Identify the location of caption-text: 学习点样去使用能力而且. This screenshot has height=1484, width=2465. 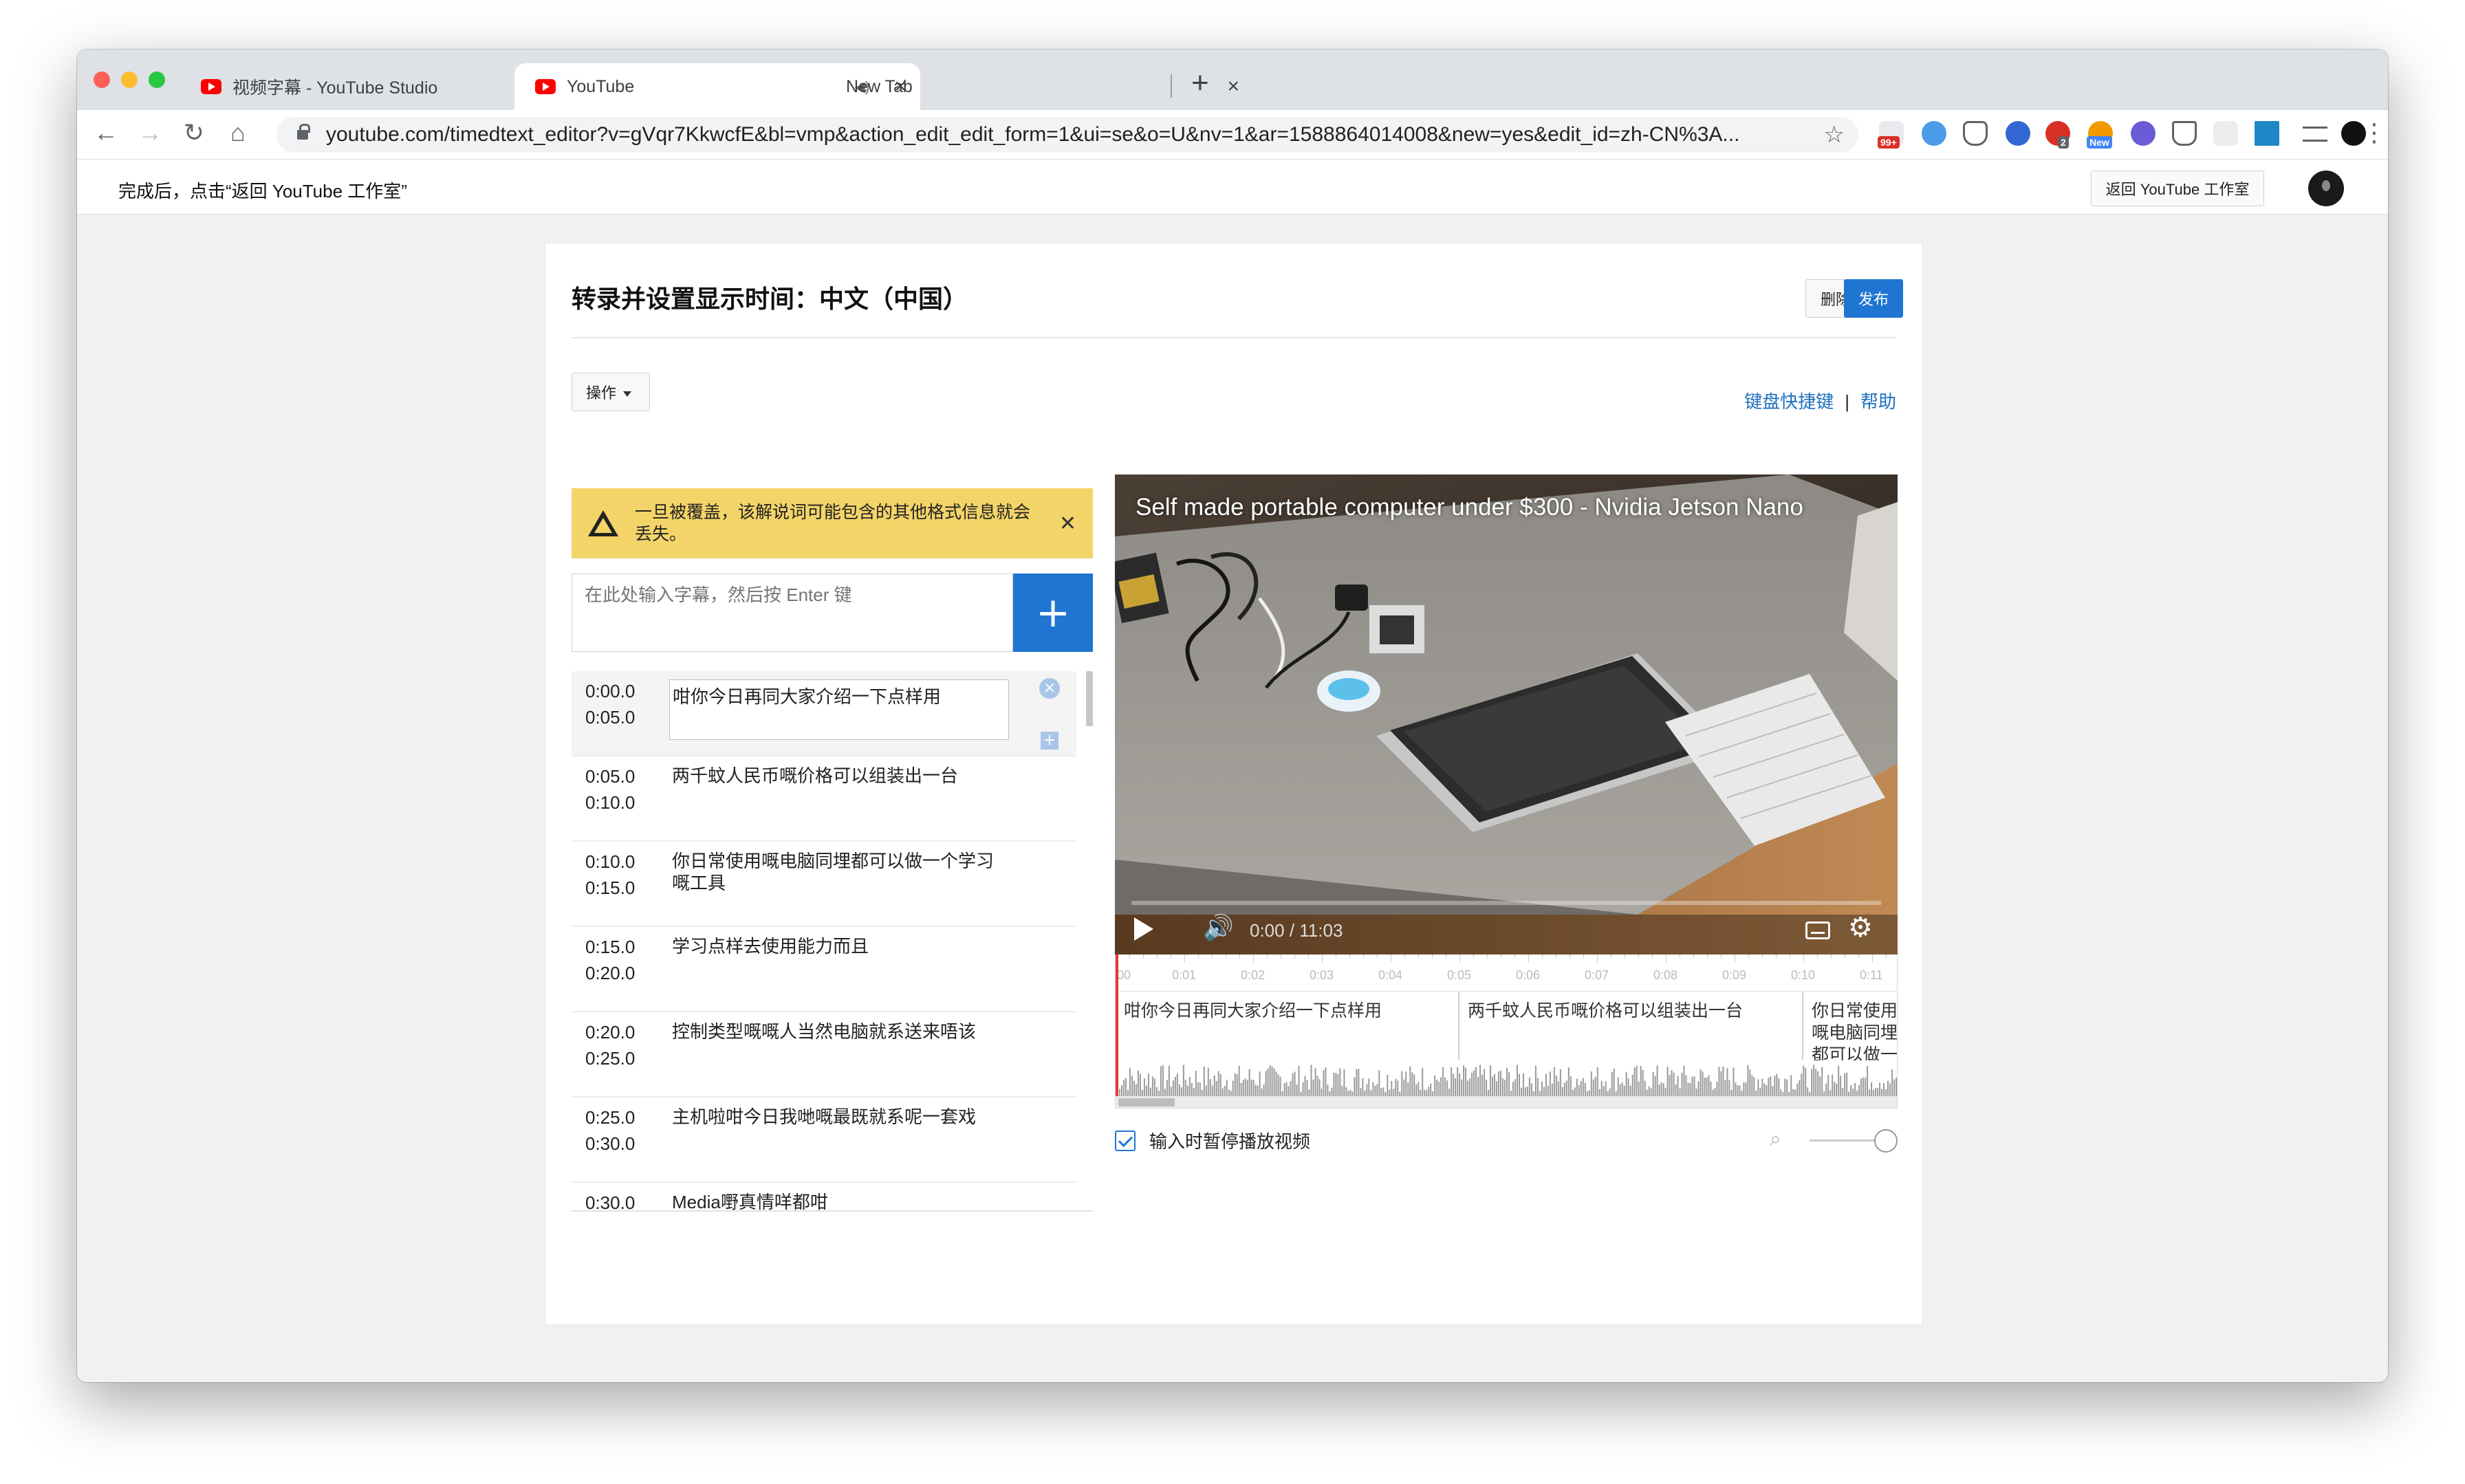
(841, 946).